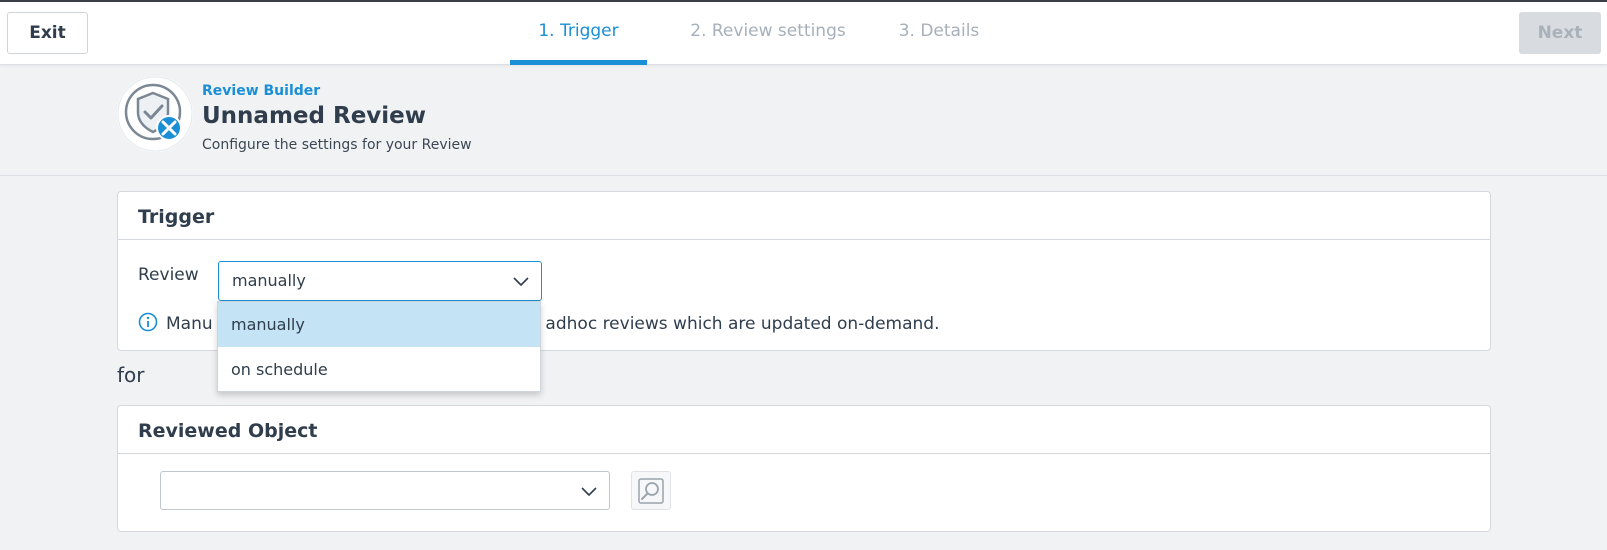  I want to click on review-trigger-dropdown: manually on schedule, so click(379, 346).